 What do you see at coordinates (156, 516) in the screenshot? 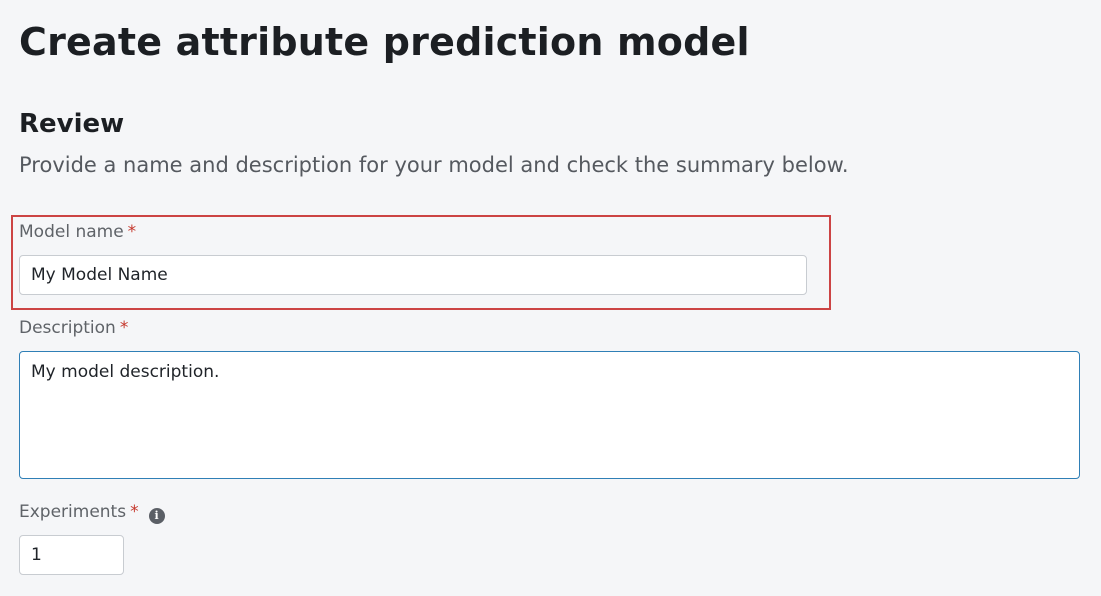
I see `info-icon: i` at bounding box center [156, 516].